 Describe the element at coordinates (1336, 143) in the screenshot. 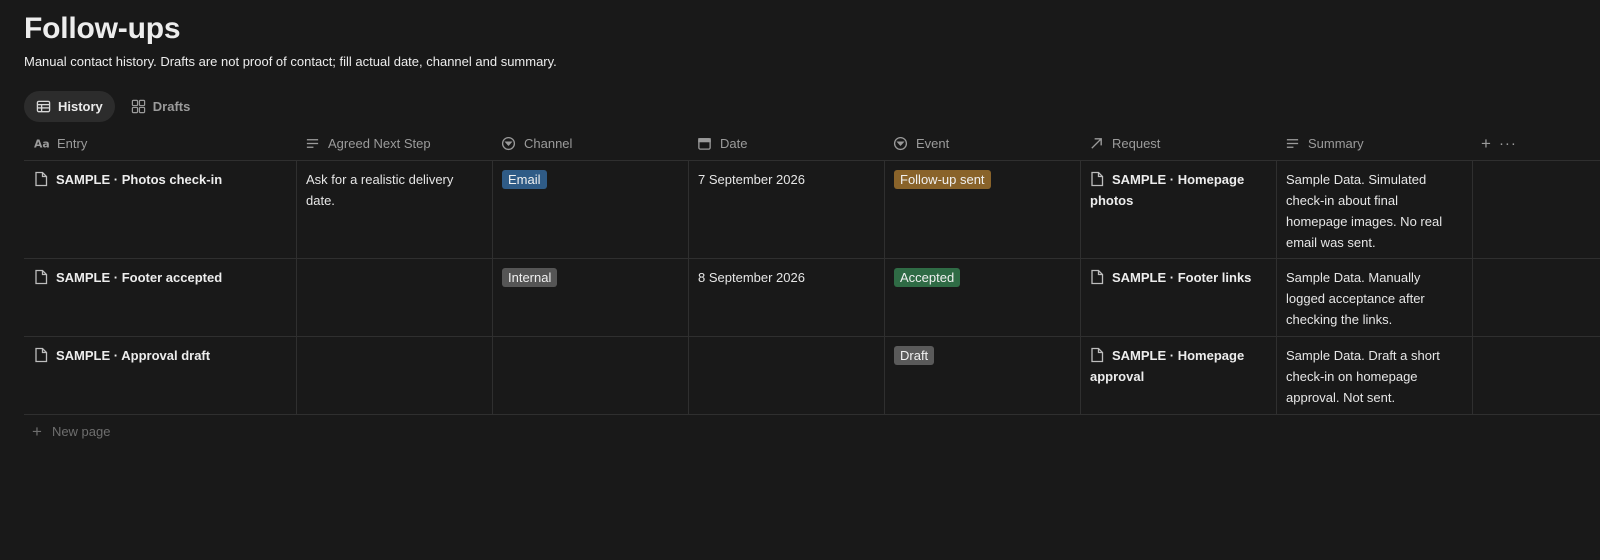

I see `column-label: Summary` at that location.